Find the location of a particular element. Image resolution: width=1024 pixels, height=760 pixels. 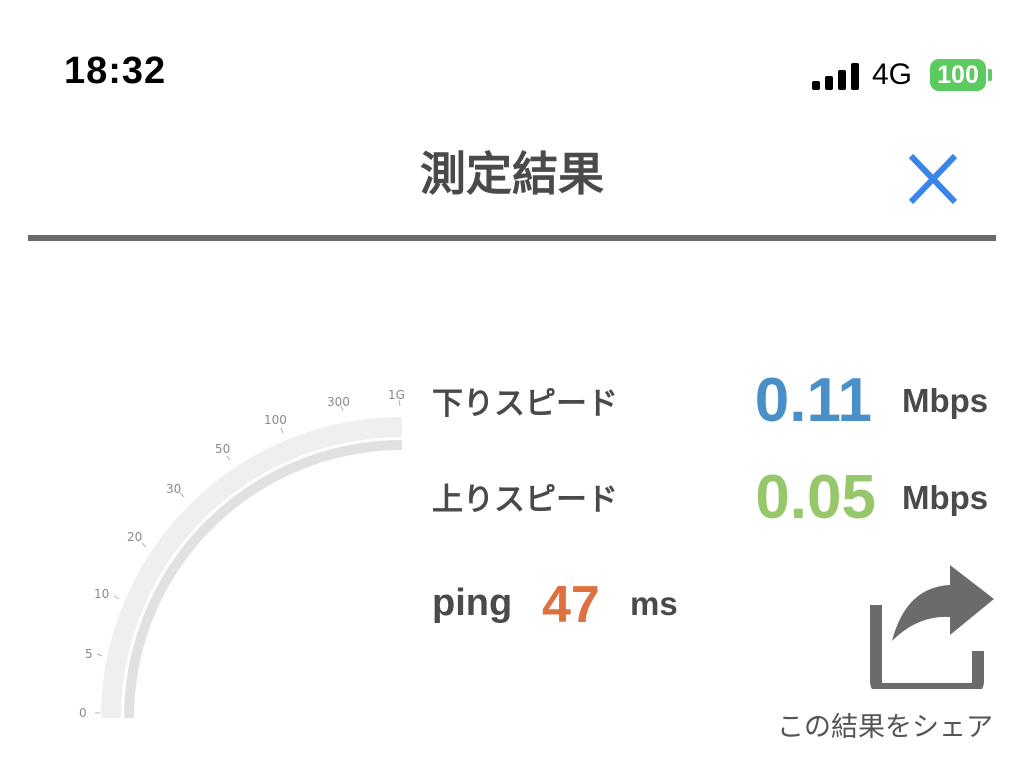

share-result-button: この結果をシェア is located at coordinates (885, 655).